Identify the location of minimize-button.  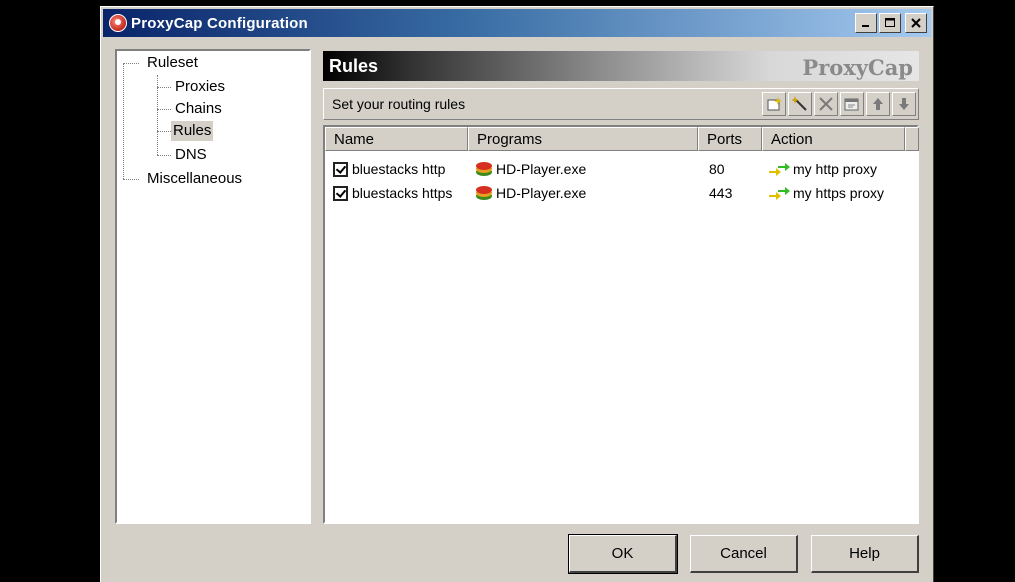
(866, 23).